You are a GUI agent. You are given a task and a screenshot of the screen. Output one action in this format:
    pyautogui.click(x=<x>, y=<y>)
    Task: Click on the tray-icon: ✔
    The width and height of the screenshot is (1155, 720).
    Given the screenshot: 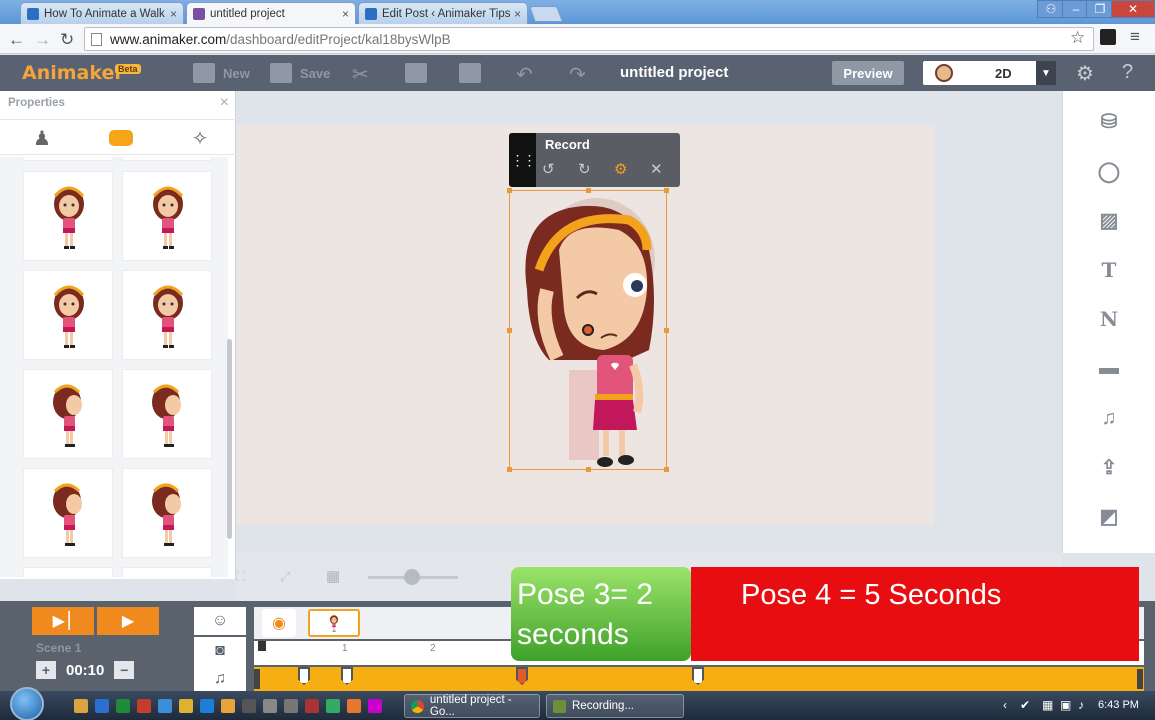 What is the action you would take?
    pyautogui.click(x=1025, y=705)
    